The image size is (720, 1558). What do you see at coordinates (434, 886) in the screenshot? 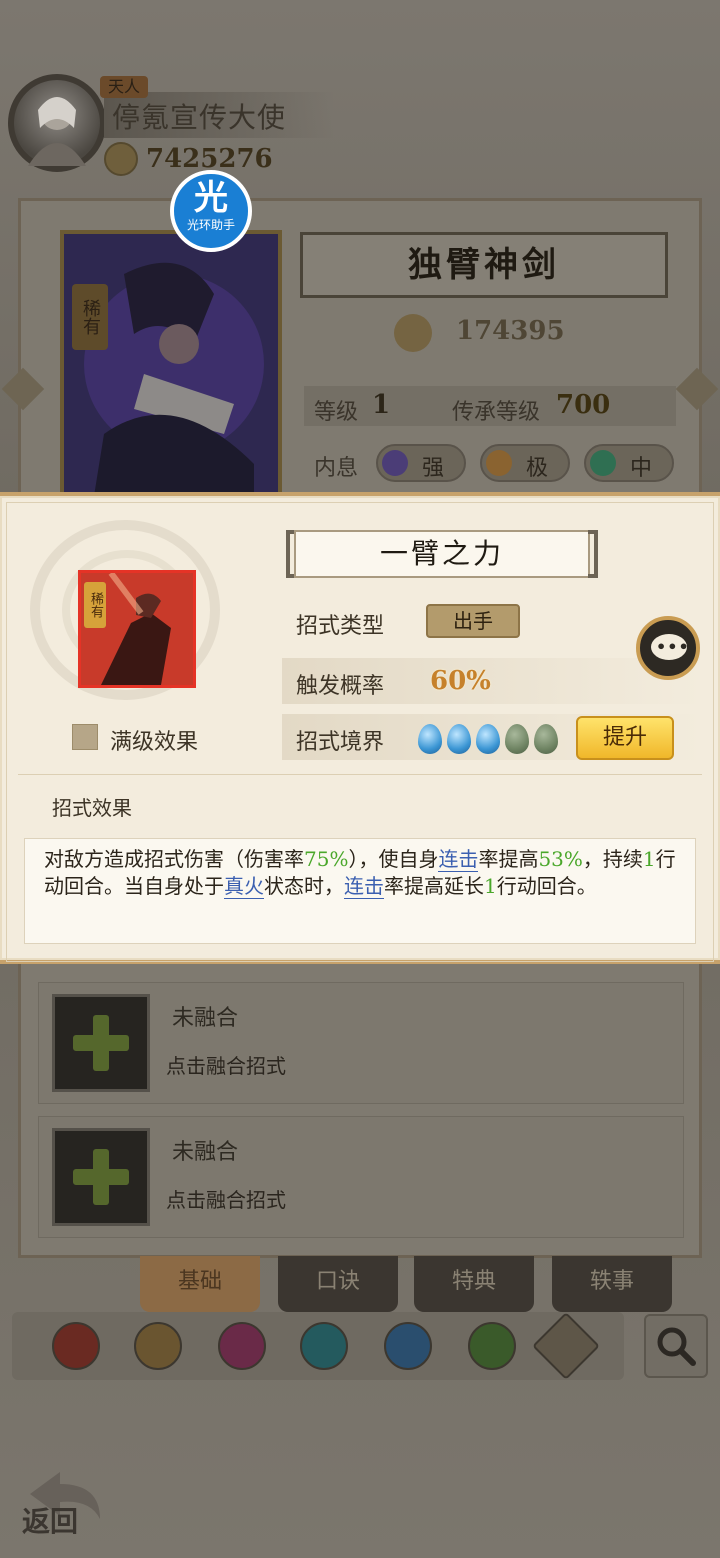
I see `effect-text-part: 率提高延长` at bounding box center [434, 886].